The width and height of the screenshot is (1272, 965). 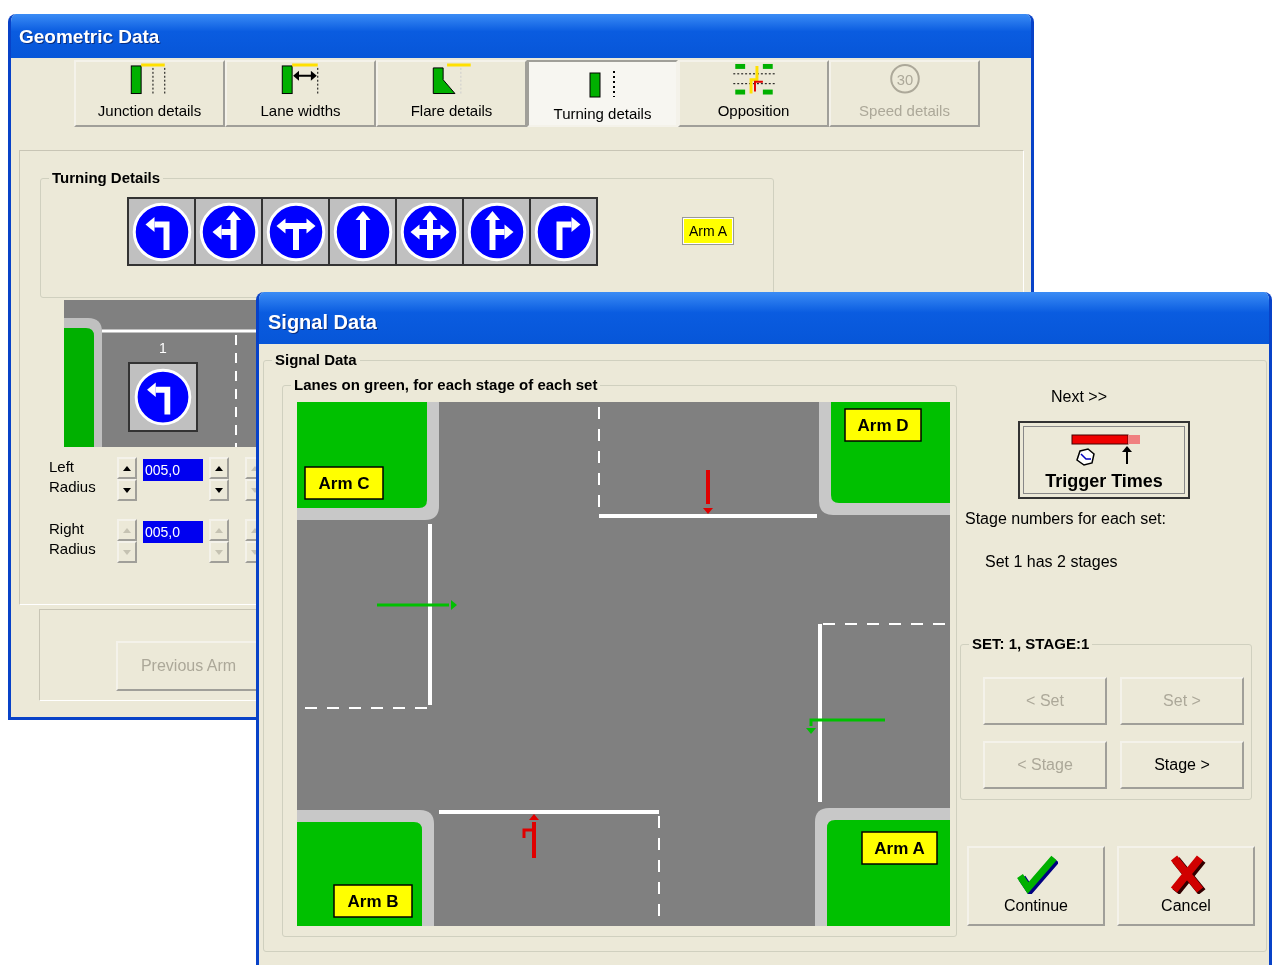 I want to click on info-text: Set 1 has 2 stages, so click(x=1052, y=562).